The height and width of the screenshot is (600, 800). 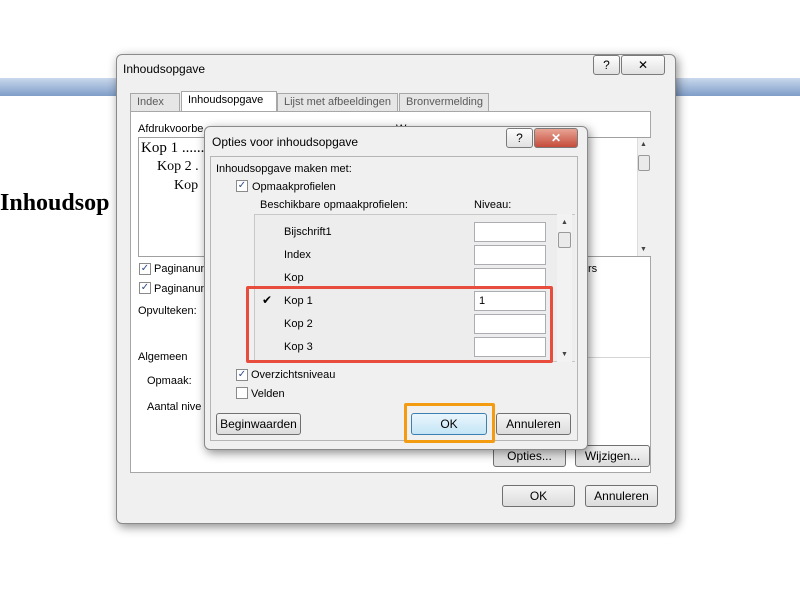 What do you see at coordinates (242, 393) in the screenshot?
I see `fields-checkbox` at bounding box center [242, 393].